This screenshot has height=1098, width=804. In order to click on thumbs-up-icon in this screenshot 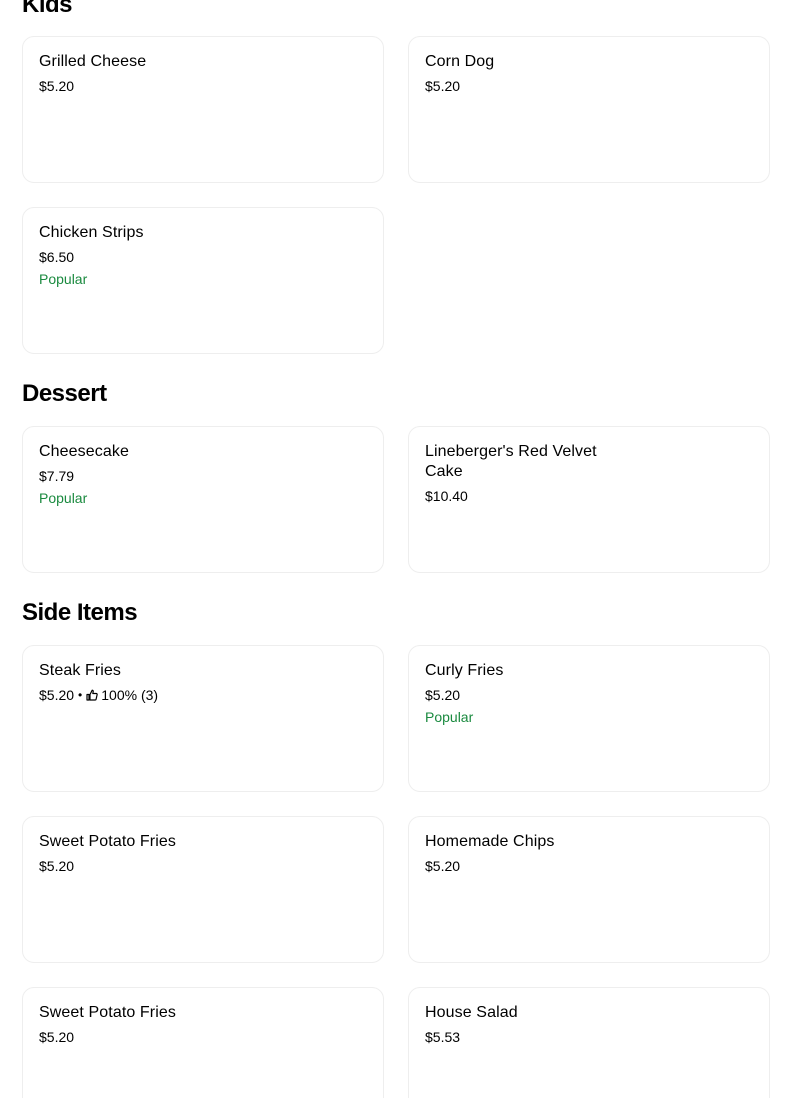, I will do `click(92, 695)`.